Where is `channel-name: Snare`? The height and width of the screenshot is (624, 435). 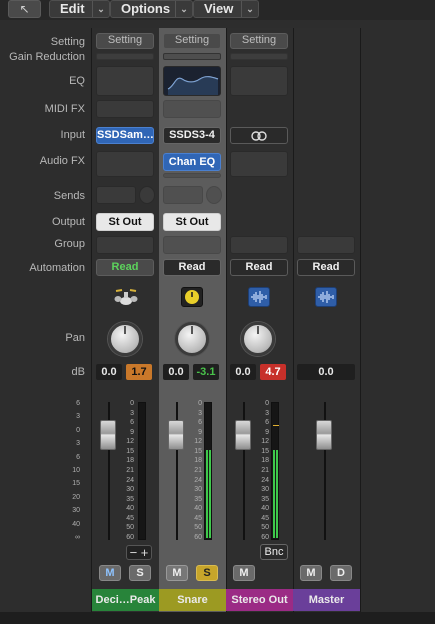
channel-name: Snare is located at coordinates (192, 600).